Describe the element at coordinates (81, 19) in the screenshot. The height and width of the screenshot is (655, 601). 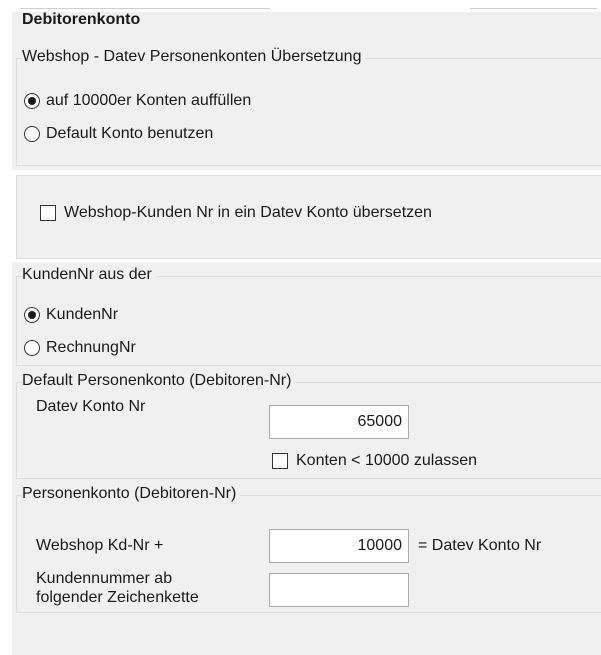
I see `debitorenkonto-title: Debitorenkonto` at that location.